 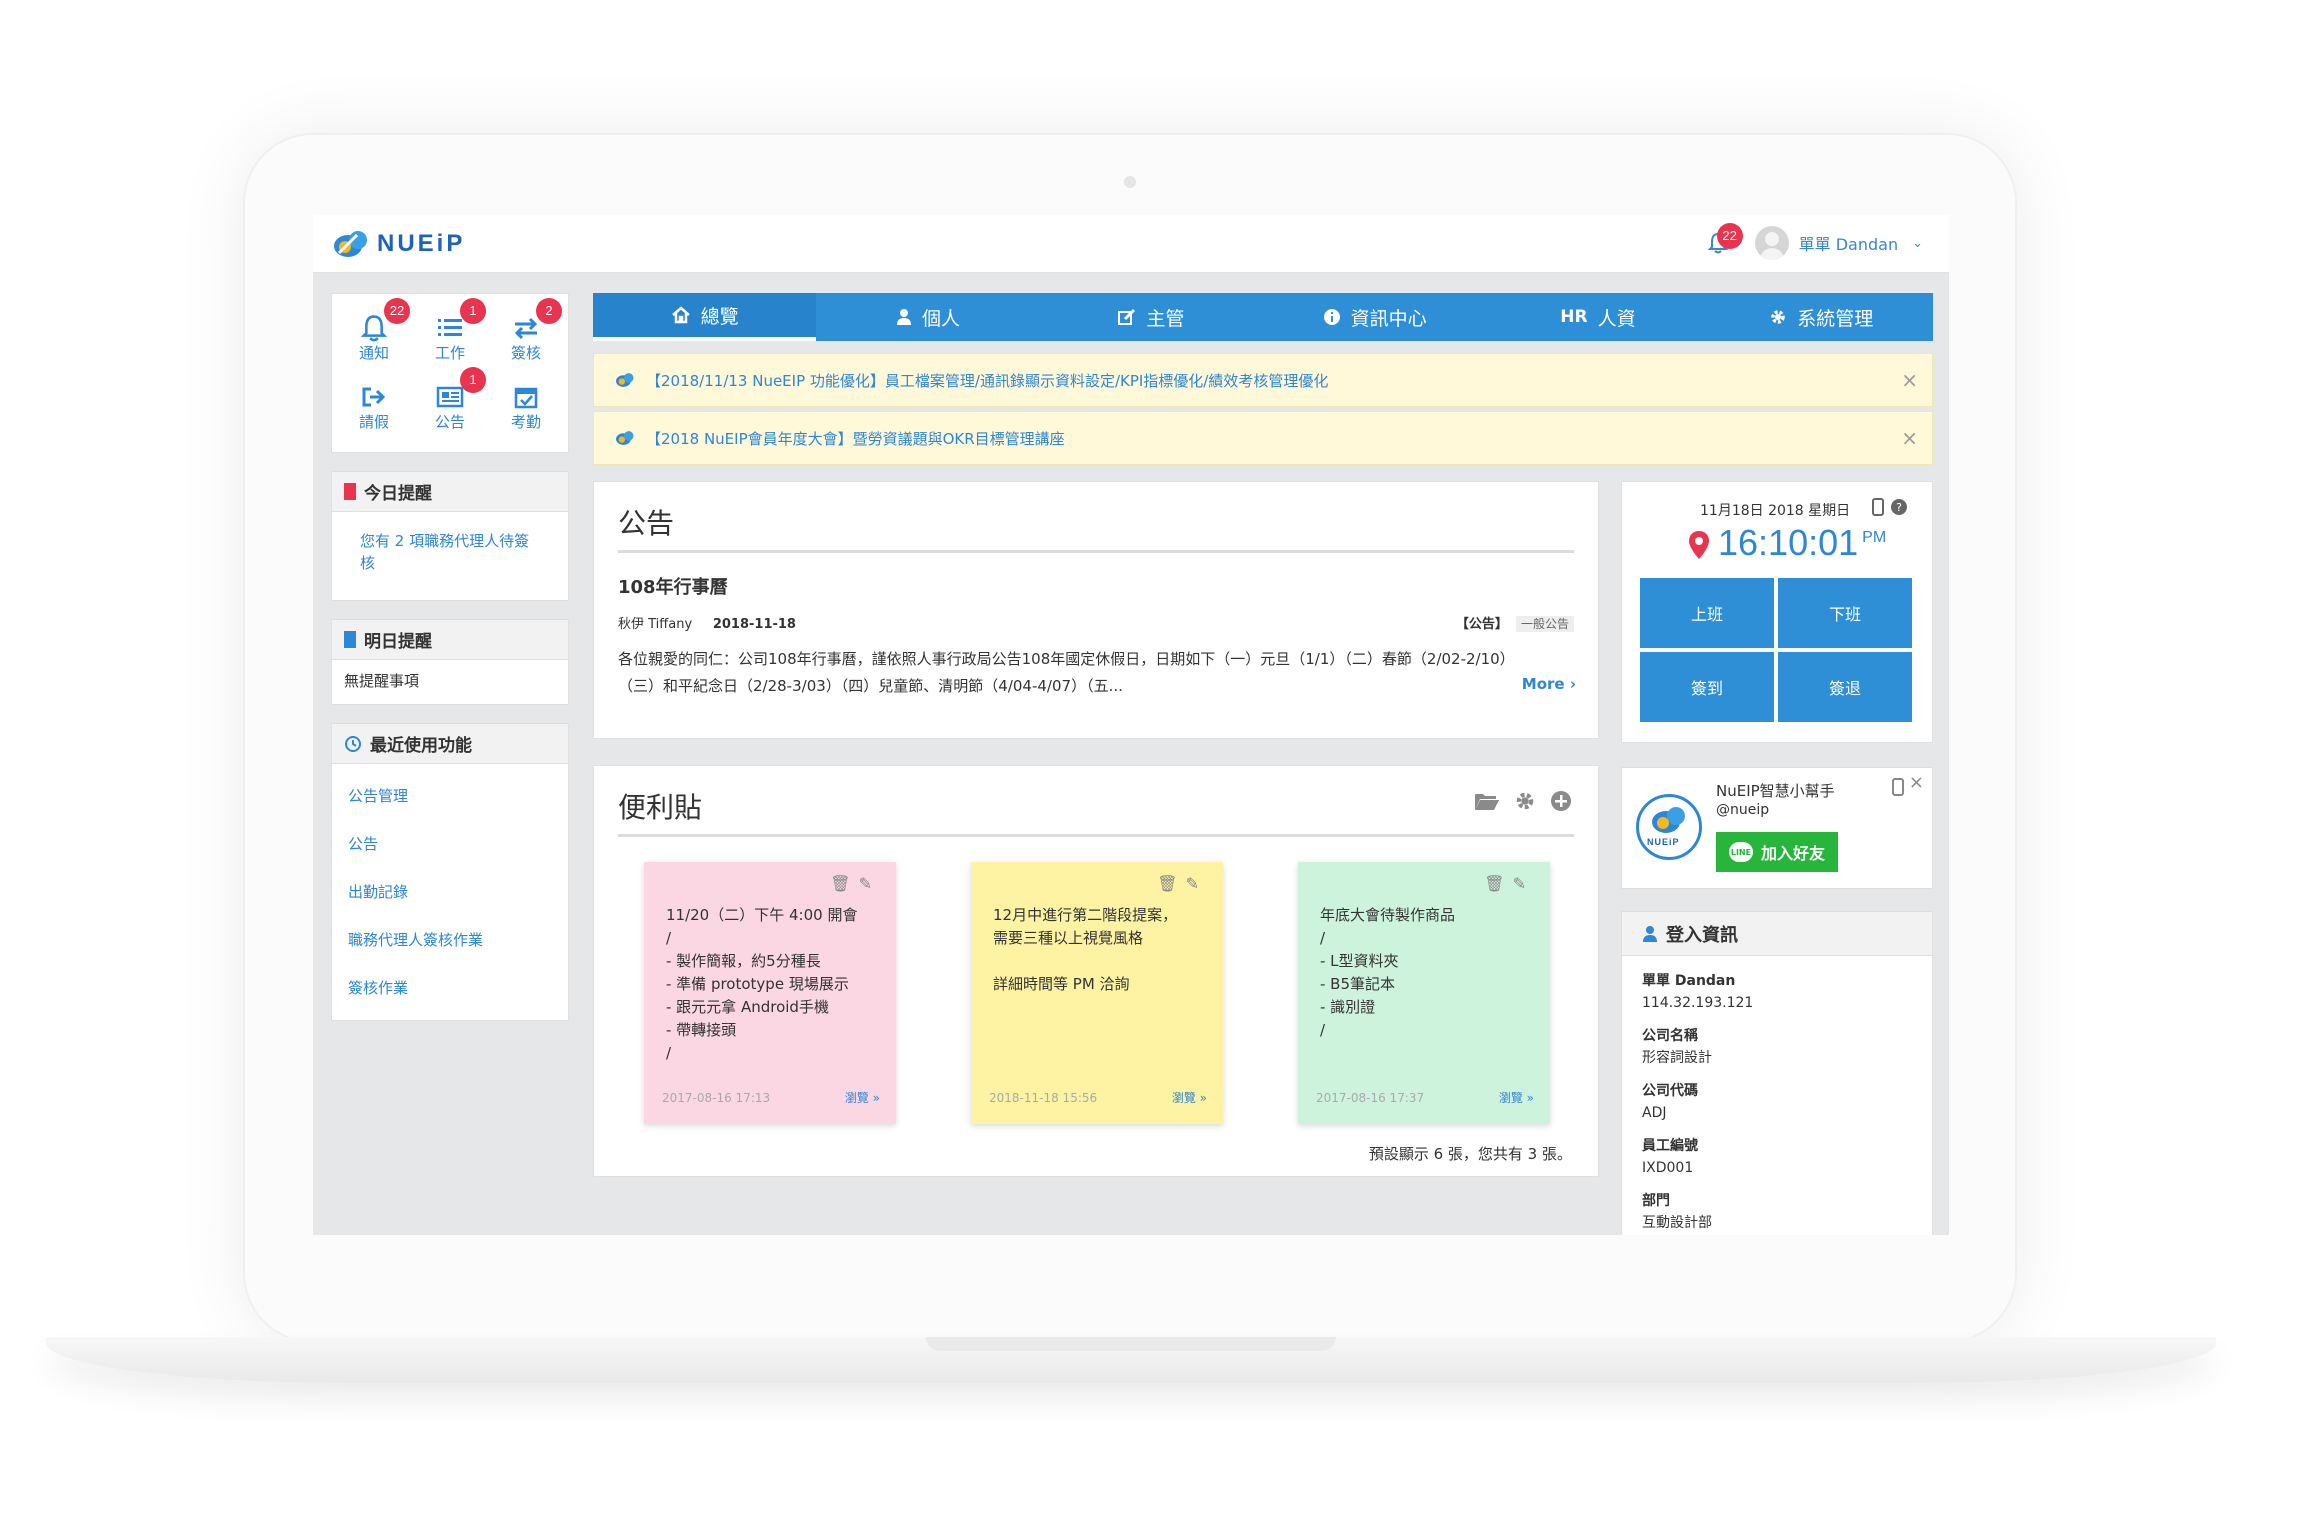 What do you see at coordinates (1777, 934) in the screenshot?
I see `login-info-header: 登入資訊` at bounding box center [1777, 934].